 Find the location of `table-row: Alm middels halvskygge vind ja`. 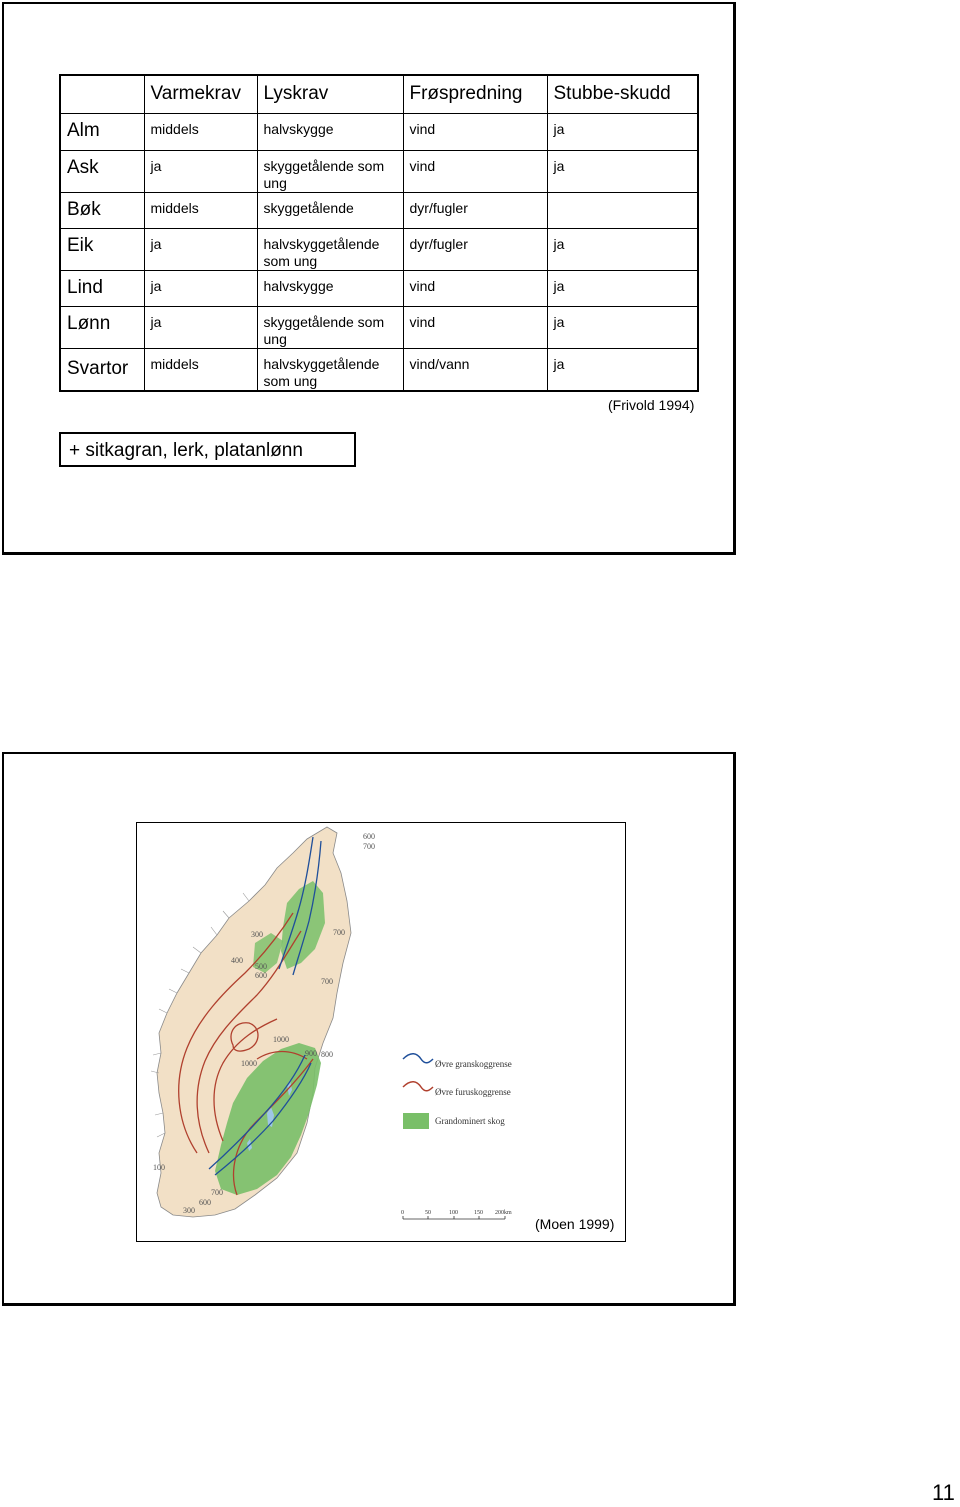

table-row: Alm middels halvskygge vind ja is located at coordinates (379, 131).